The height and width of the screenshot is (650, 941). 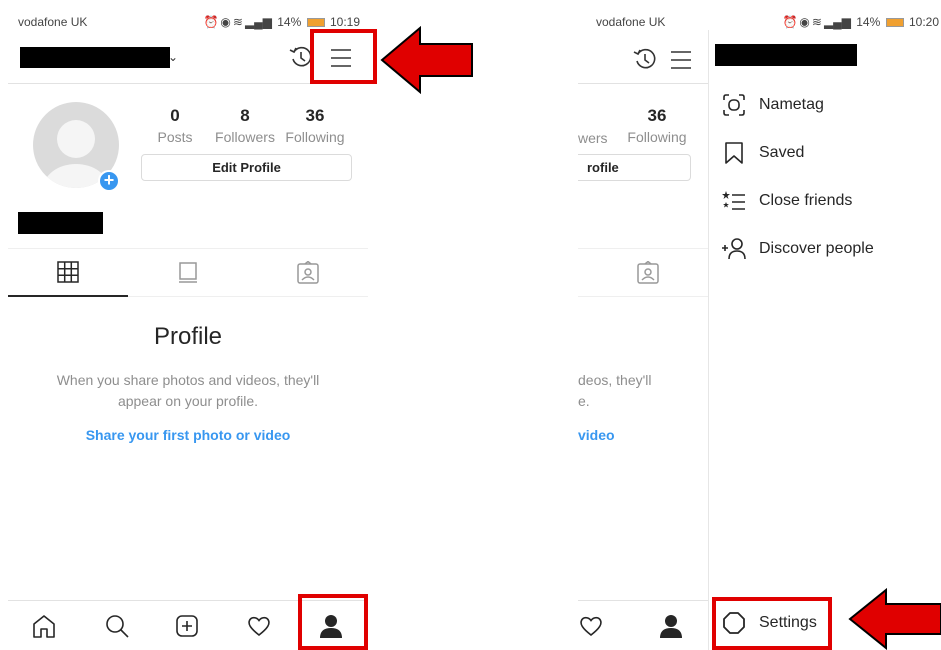 I want to click on username-redacted, so click(x=95, y=57).